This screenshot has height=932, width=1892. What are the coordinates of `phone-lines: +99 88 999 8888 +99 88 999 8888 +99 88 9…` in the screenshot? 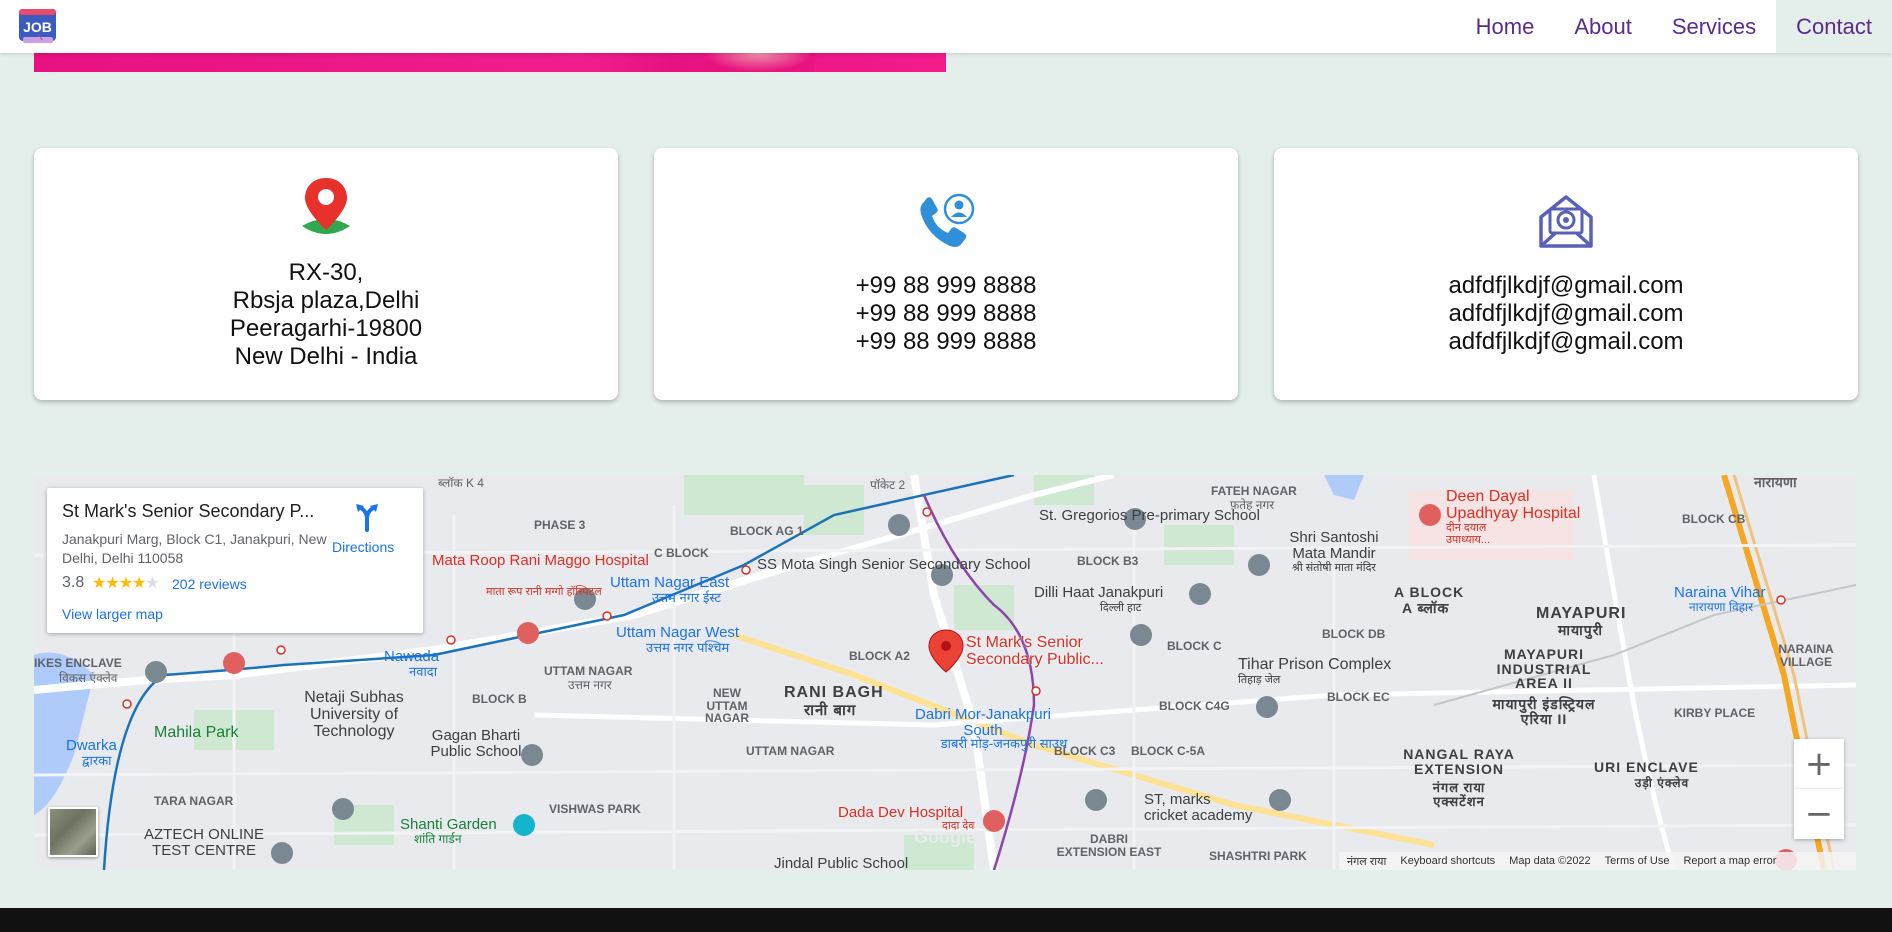 It's located at (946, 314).